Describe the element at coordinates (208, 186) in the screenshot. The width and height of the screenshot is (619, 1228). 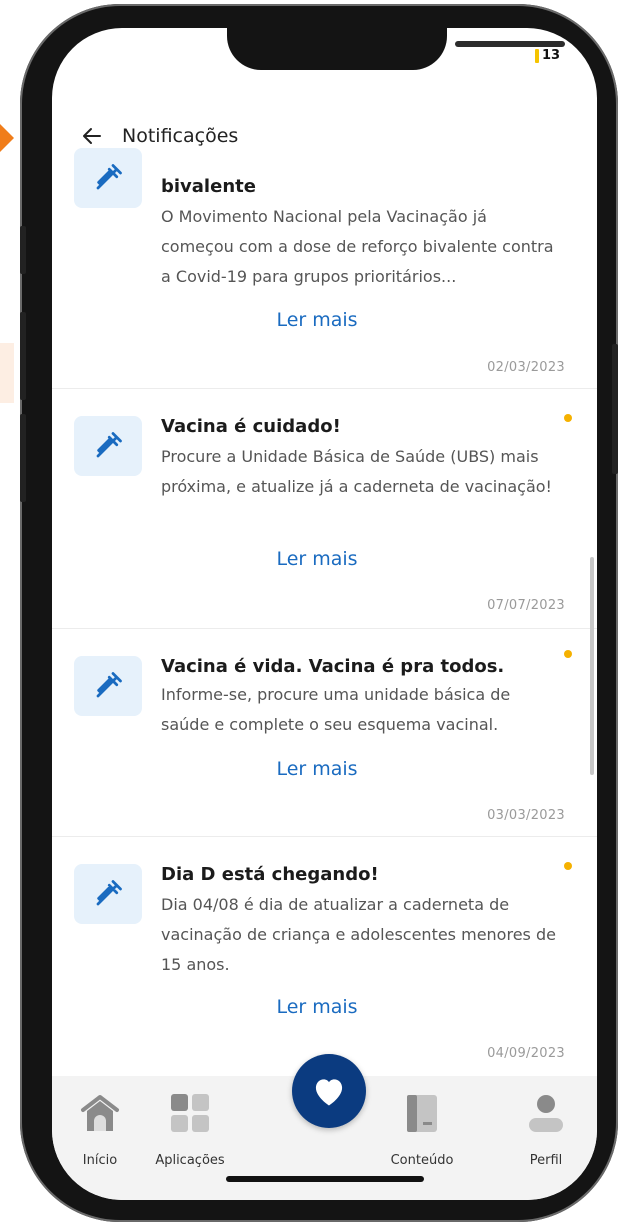
I see `notification-title: bivalente` at that location.